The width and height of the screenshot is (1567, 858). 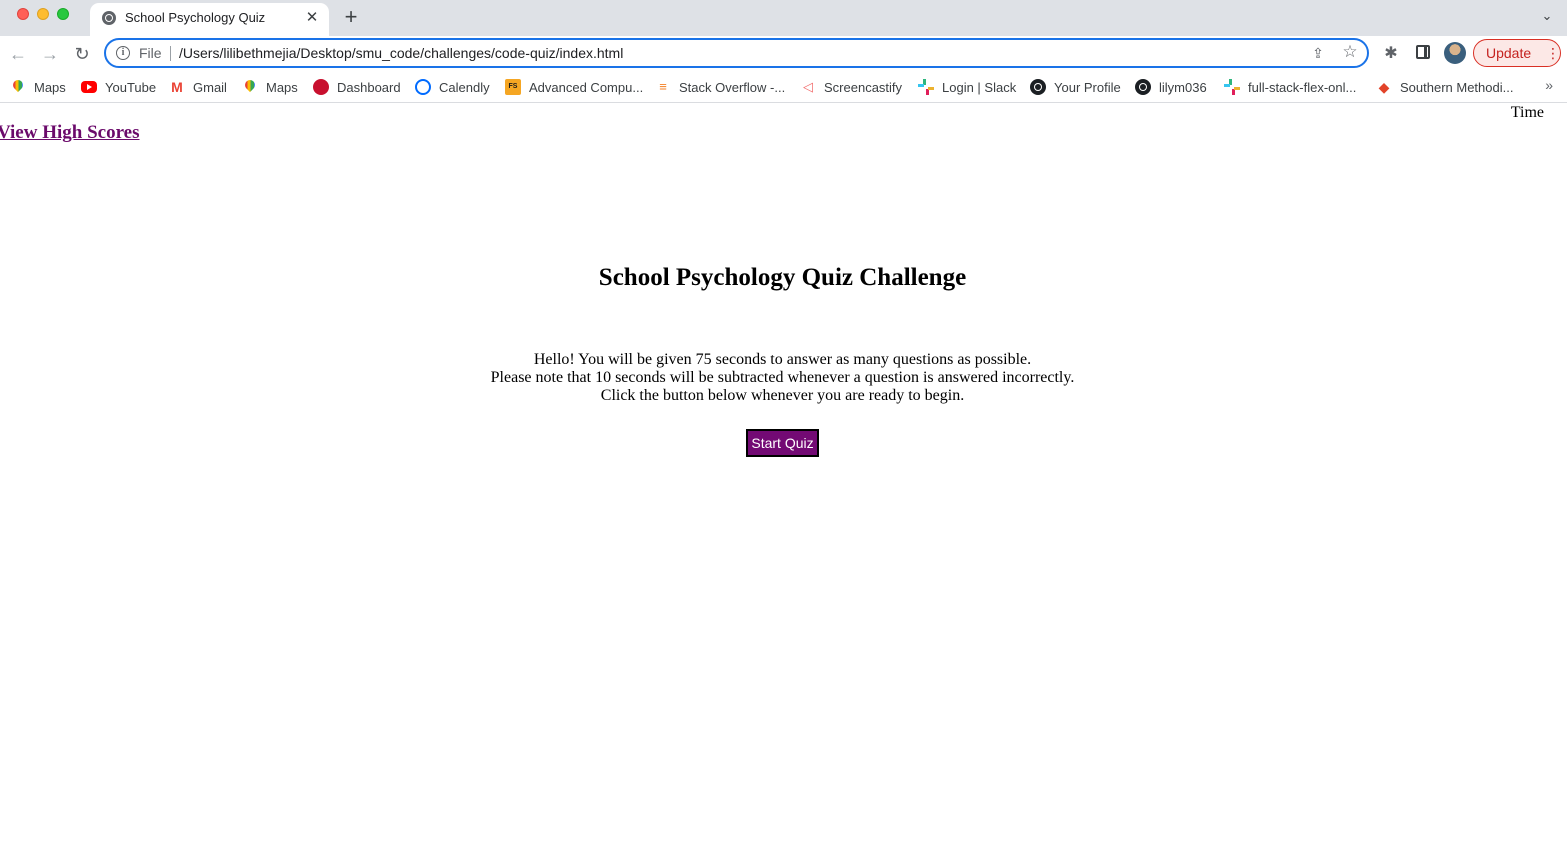 I want to click on stack-overflow-icon: ≡, so click(x=663, y=86).